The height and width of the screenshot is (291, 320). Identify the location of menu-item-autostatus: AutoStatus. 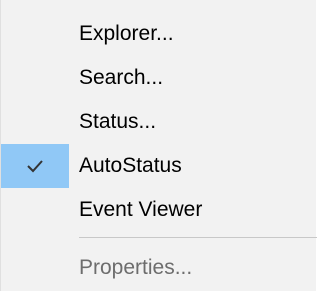
(159, 166).